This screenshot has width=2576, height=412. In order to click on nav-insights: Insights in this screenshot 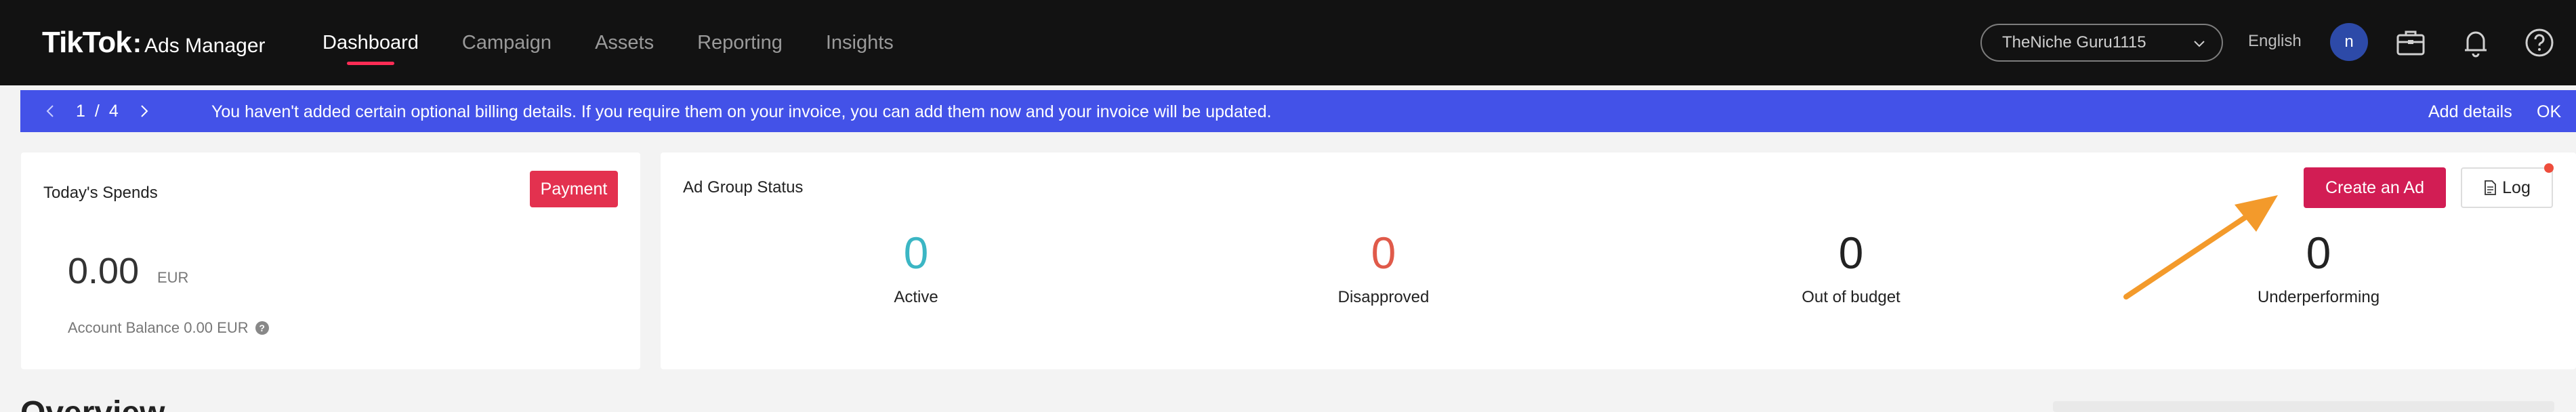, I will do `click(860, 43)`.